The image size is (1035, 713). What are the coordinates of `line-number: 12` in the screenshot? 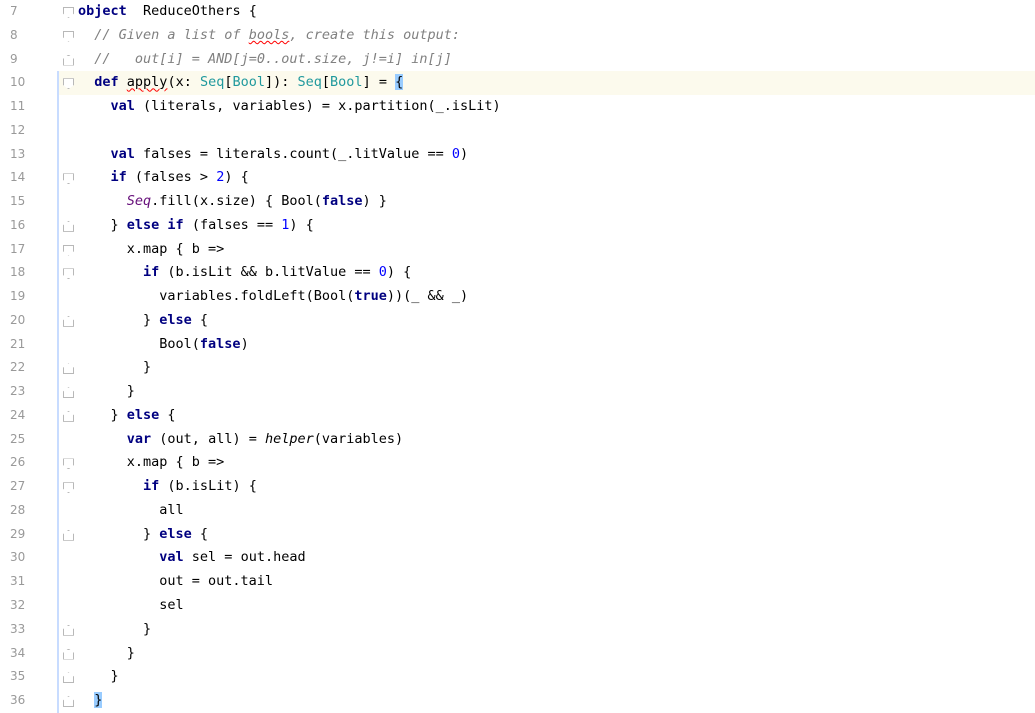 It's located at (18, 129).